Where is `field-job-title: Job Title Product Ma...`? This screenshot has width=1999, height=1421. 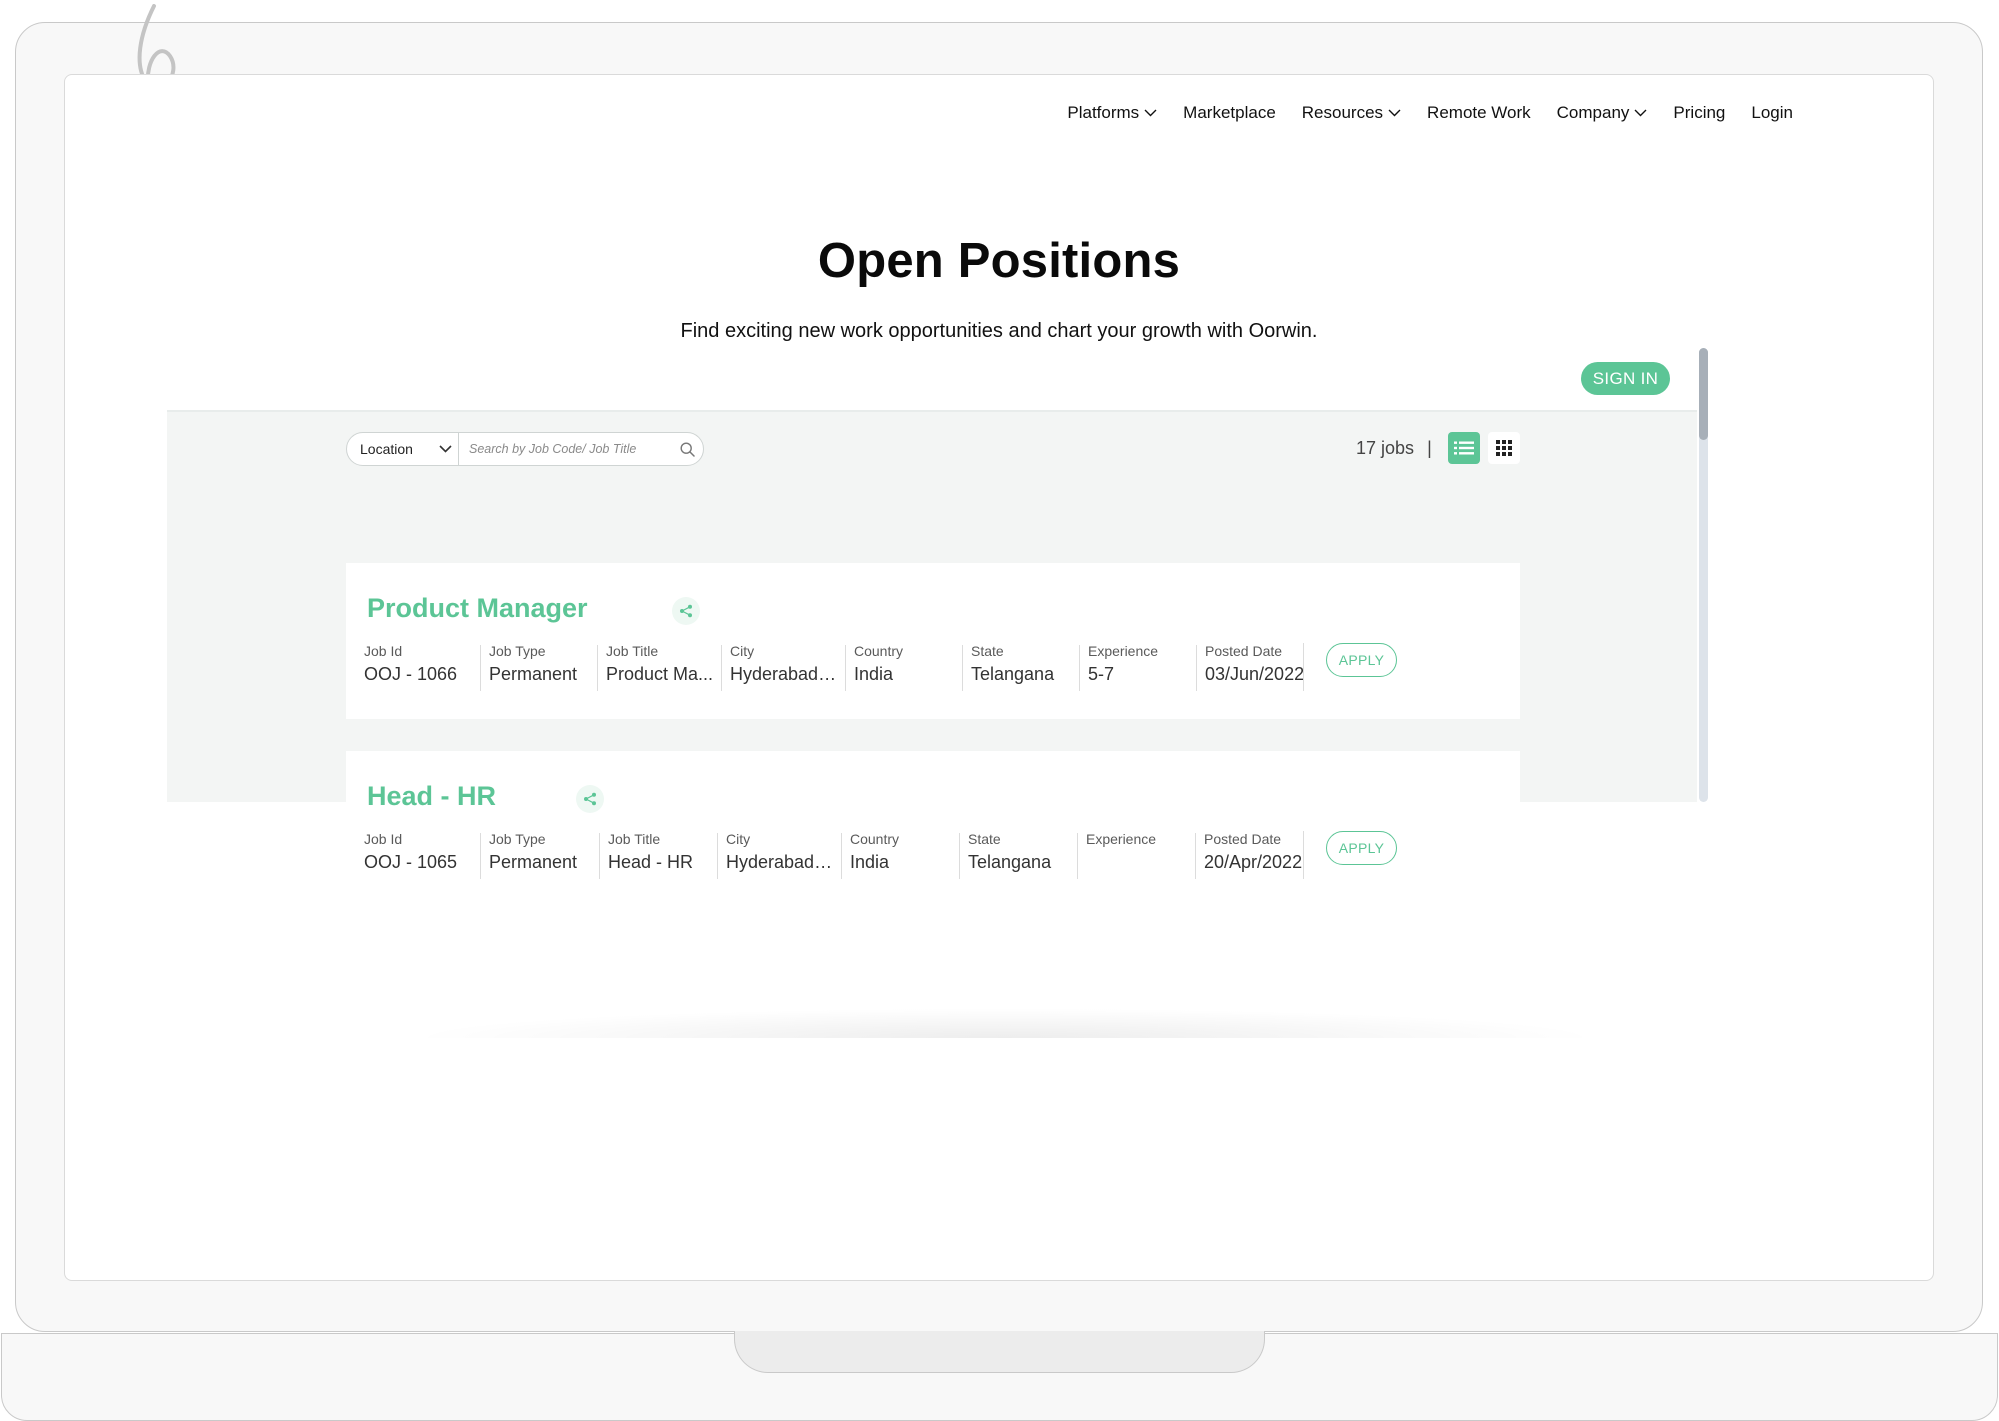 field-job-title: Job Title Product Ma... is located at coordinates (659, 667).